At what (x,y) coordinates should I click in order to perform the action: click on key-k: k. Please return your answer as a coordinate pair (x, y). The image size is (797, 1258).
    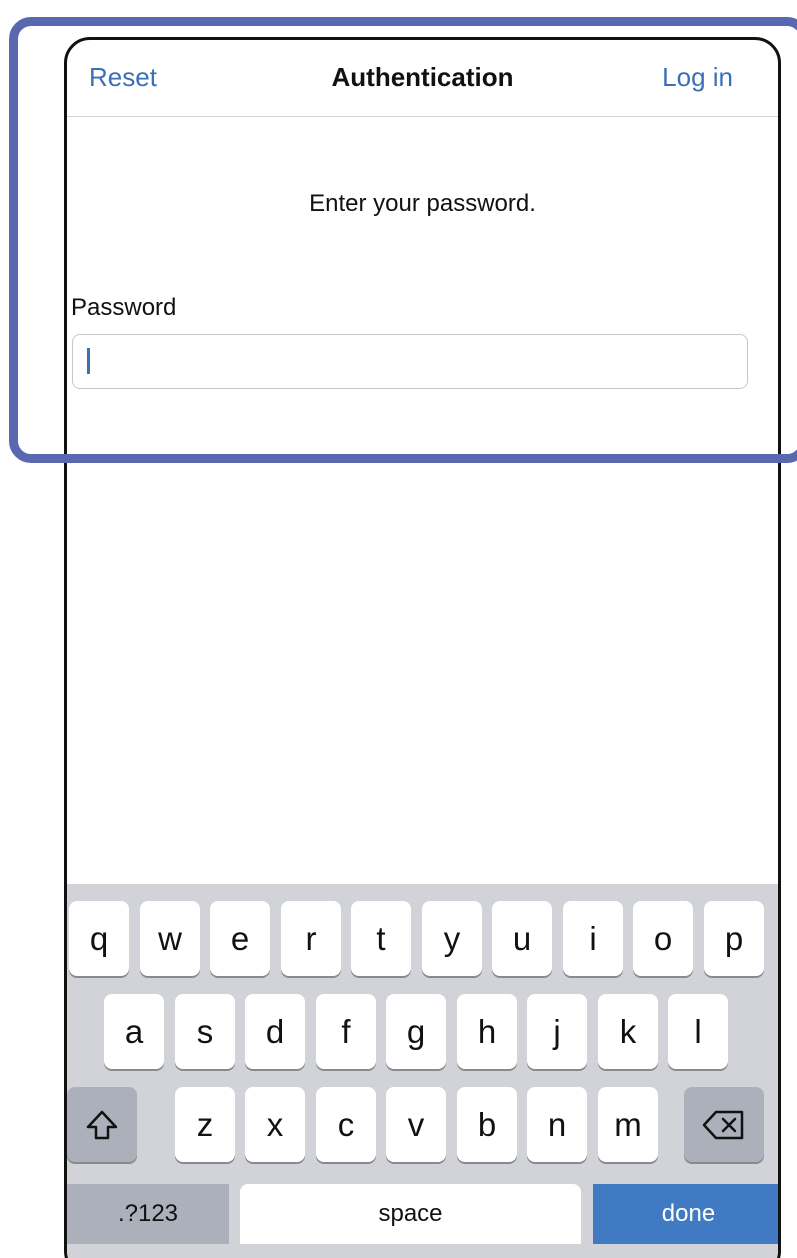
    Looking at the image, I should click on (628, 1031).